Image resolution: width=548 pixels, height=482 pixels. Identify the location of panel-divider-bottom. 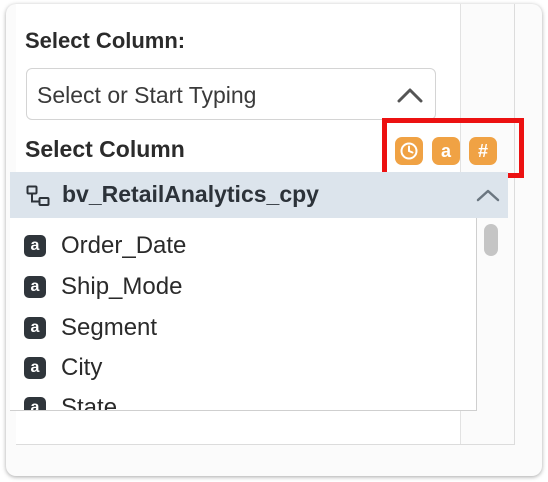
(265, 444).